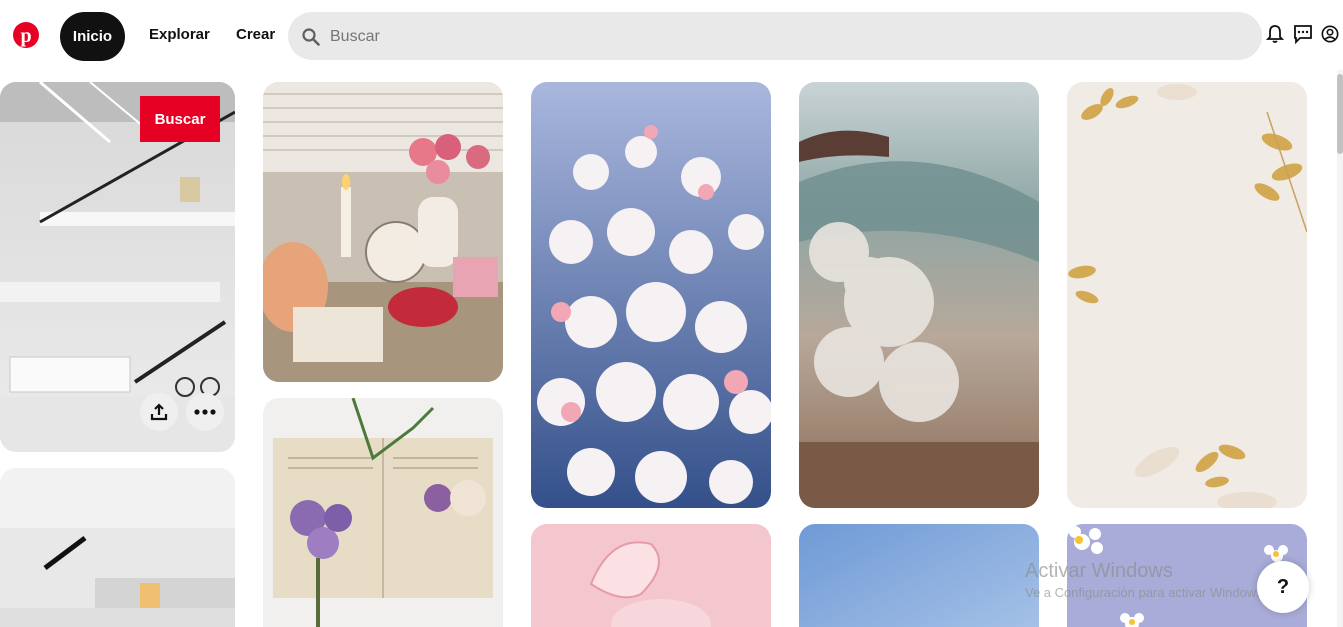 The width and height of the screenshot is (1343, 627). I want to click on nav-explore-link: Explorar, so click(179, 34).